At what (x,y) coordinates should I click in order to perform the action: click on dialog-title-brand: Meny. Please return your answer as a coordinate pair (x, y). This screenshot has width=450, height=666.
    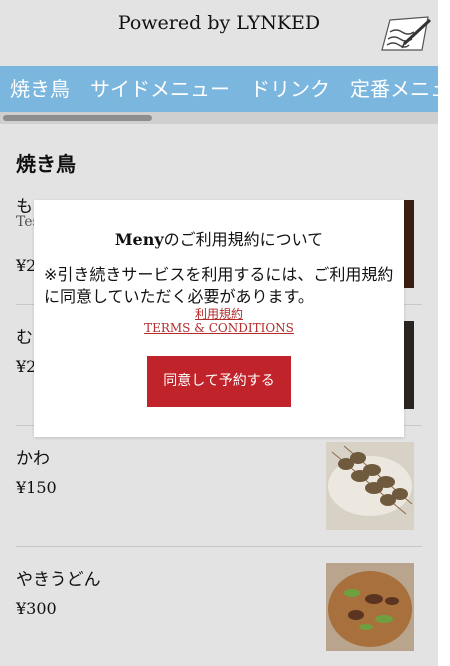
    Looking at the image, I should click on (139, 239).